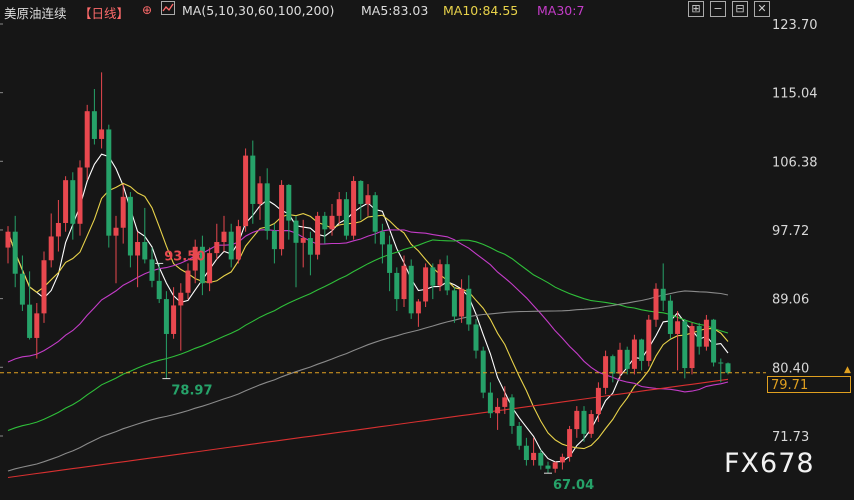  What do you see at coordinates (191, 391) in the screenshot?
I see `low-label: 78.97` at bounding box center [191, 391].